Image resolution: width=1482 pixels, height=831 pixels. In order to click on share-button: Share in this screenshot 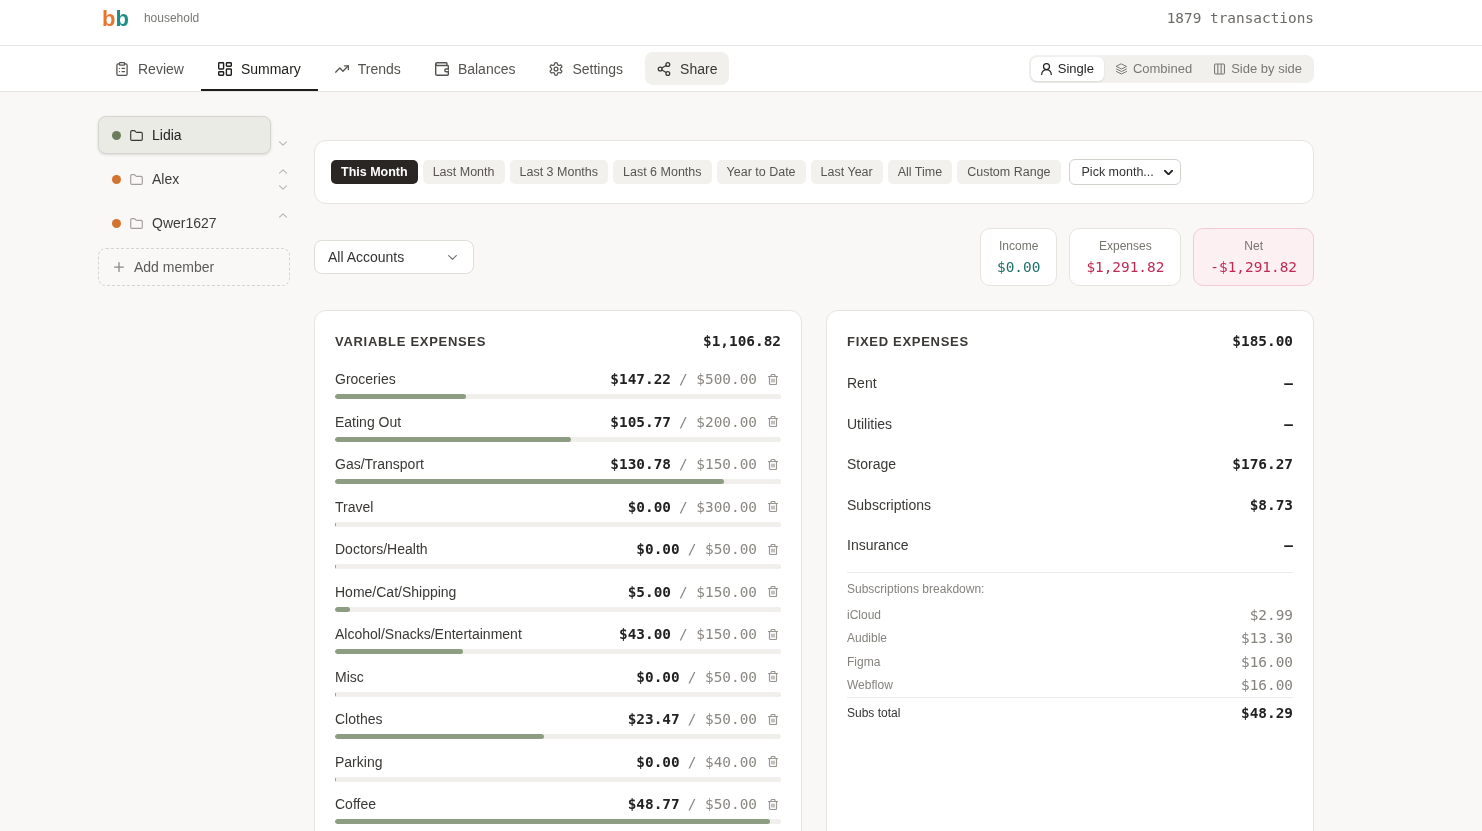, I will do `click(687, 68)`.